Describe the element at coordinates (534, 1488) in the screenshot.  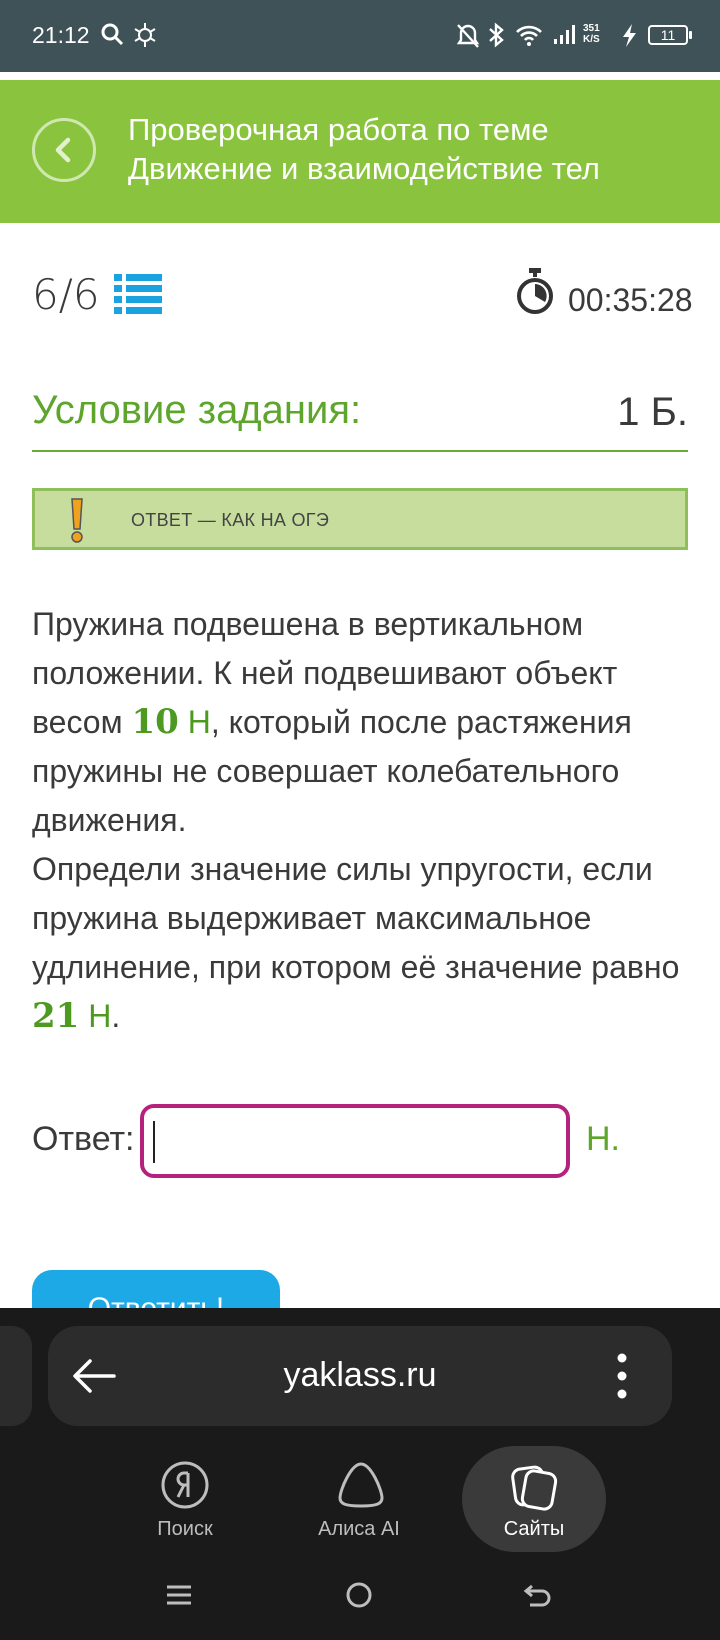
I see `sites-icon` at that location.